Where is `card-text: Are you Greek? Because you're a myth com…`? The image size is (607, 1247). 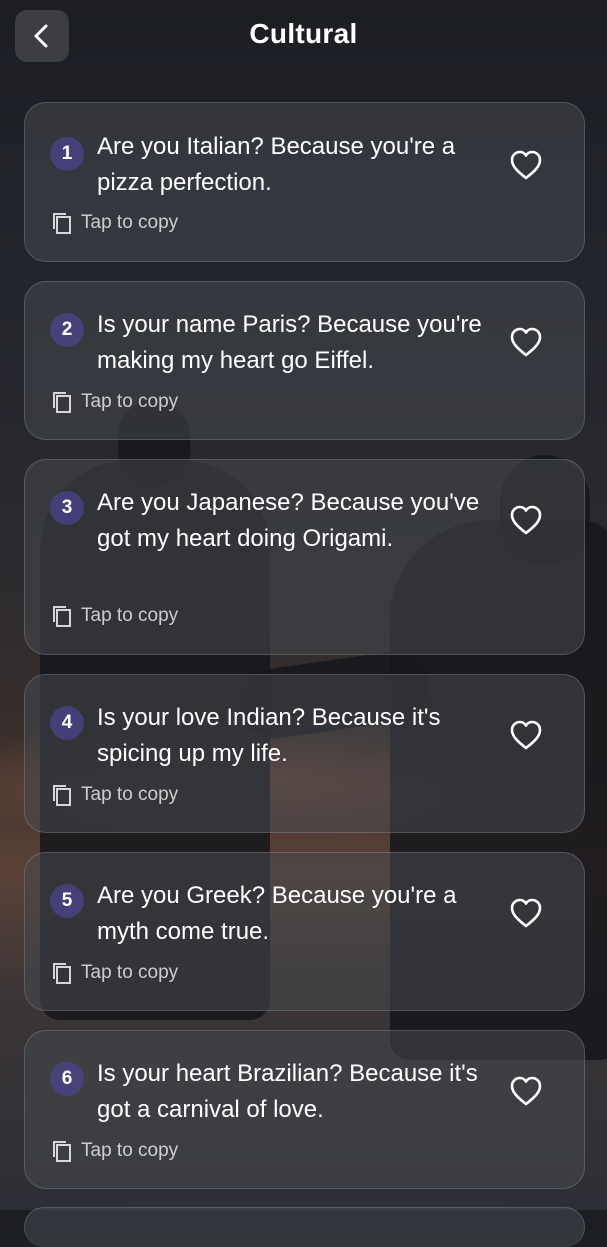 card-text: Are you Greek? Because you're a myth com… is located at coordinates (277, 913).